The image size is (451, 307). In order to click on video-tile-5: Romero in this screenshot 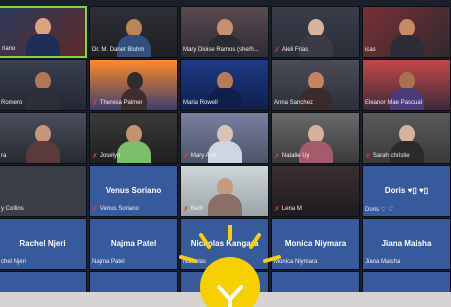, I will do `click(43, 85)`.